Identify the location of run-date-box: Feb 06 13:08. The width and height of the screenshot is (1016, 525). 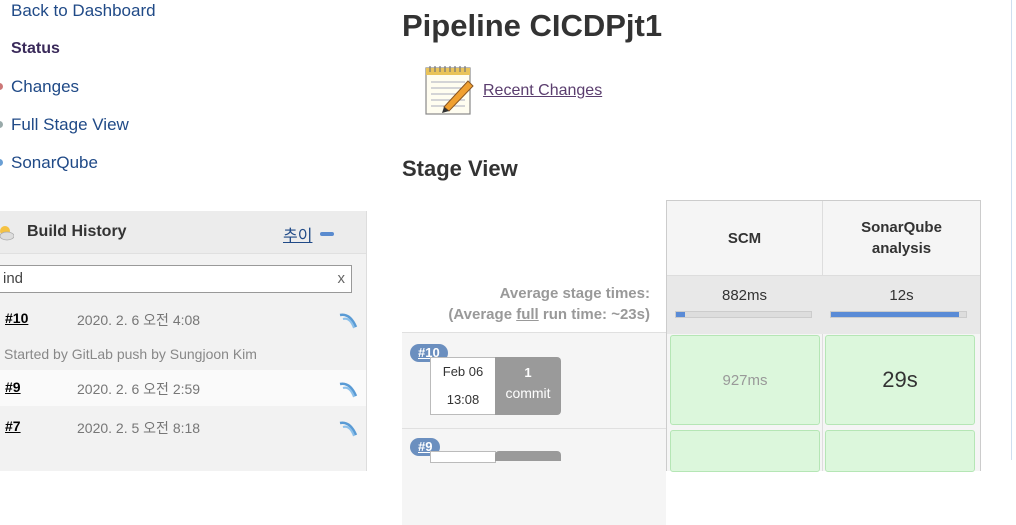
(463, 386).